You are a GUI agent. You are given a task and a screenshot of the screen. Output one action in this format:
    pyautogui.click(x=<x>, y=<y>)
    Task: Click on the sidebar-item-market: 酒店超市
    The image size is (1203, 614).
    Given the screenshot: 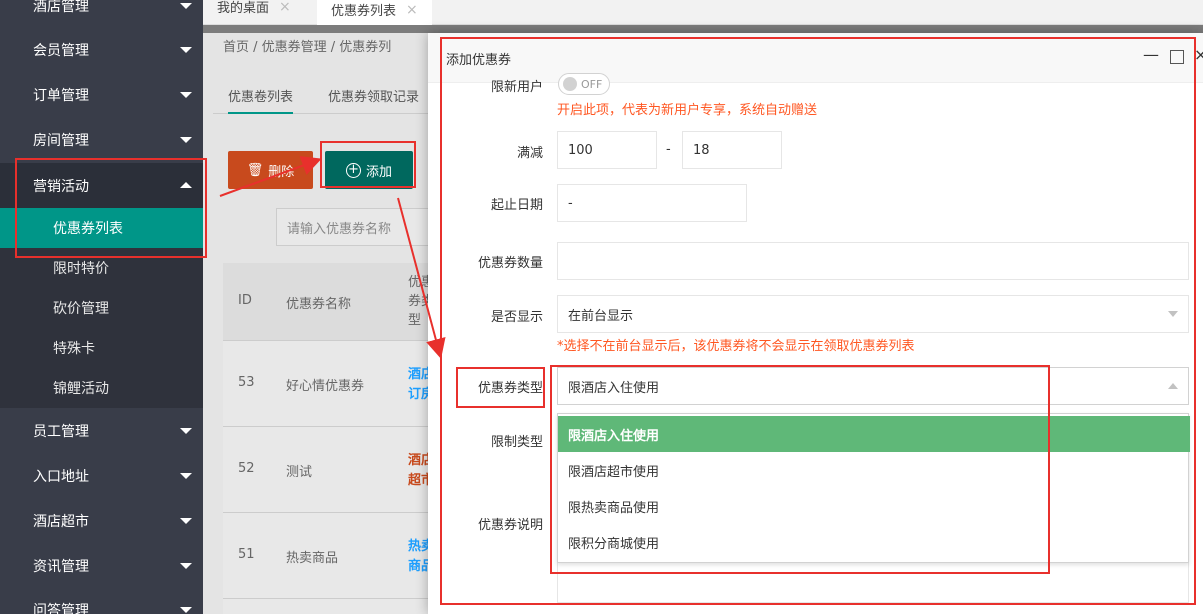 What is the action you would take?
    pyautogui.click(x=101, y=520)
    